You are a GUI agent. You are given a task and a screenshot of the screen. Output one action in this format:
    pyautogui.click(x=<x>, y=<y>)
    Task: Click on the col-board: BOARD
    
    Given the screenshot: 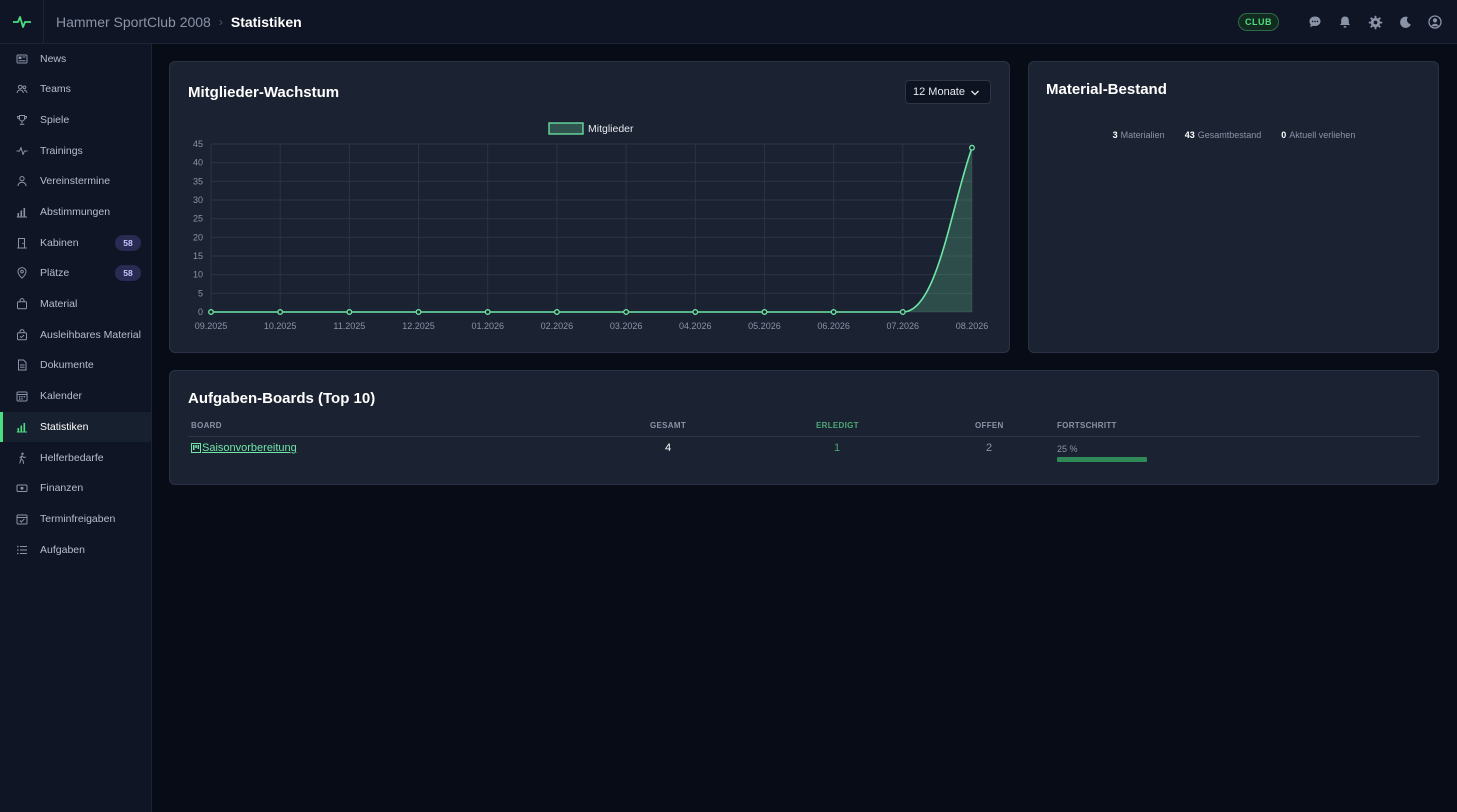 What is the action you would take?
    pyautogui.click(x=206, y=425)
    